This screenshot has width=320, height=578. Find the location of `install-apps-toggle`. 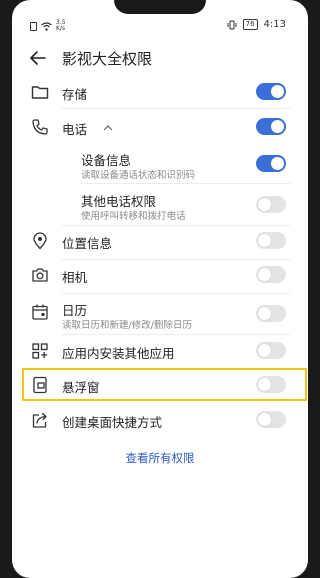

install-apps-toggle is located at coordinates (271, 350).